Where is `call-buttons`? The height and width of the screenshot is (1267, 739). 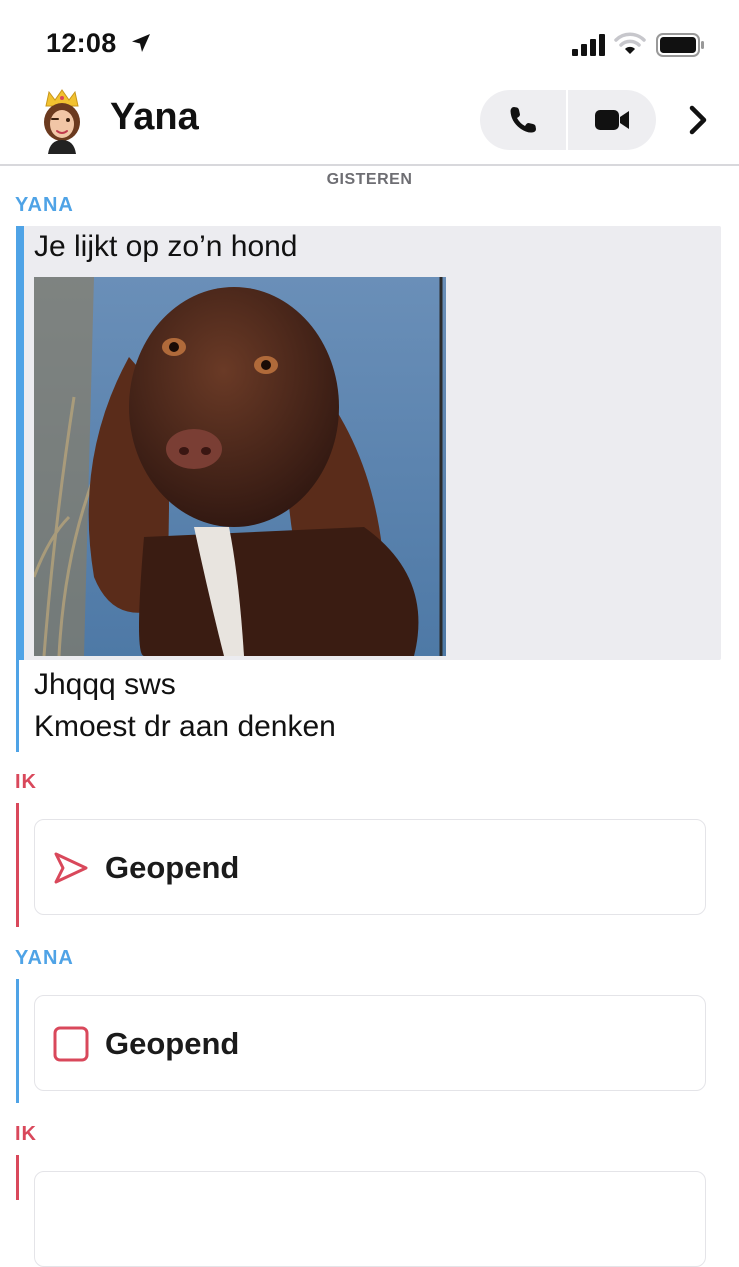
call-buttons is located at coordinates (568, 120).